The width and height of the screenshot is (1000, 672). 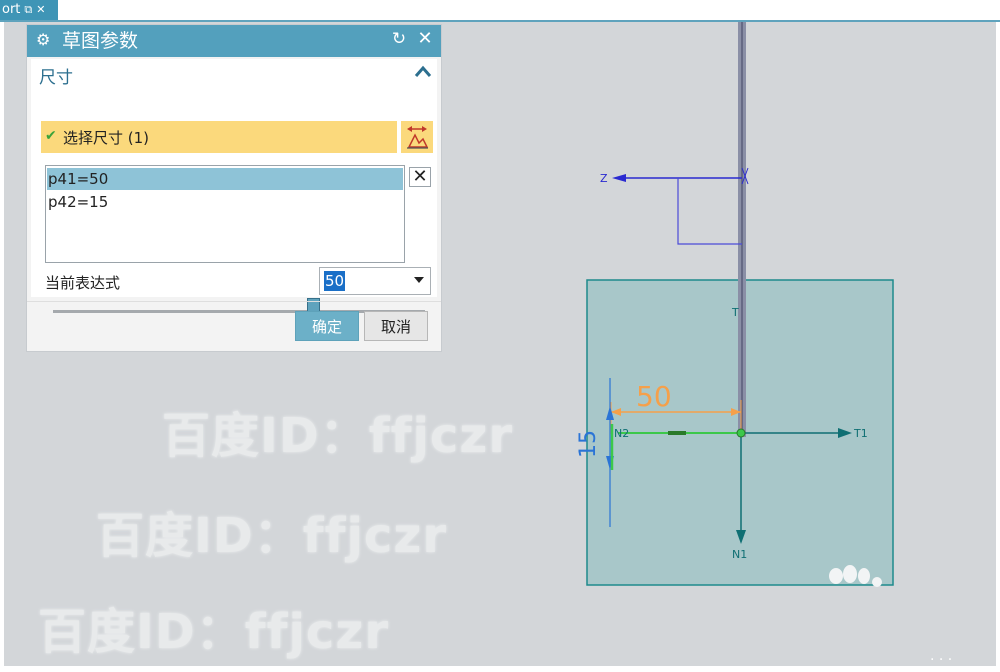 I want to click on undock-icon: ⧉, so click(x=28, y=9).